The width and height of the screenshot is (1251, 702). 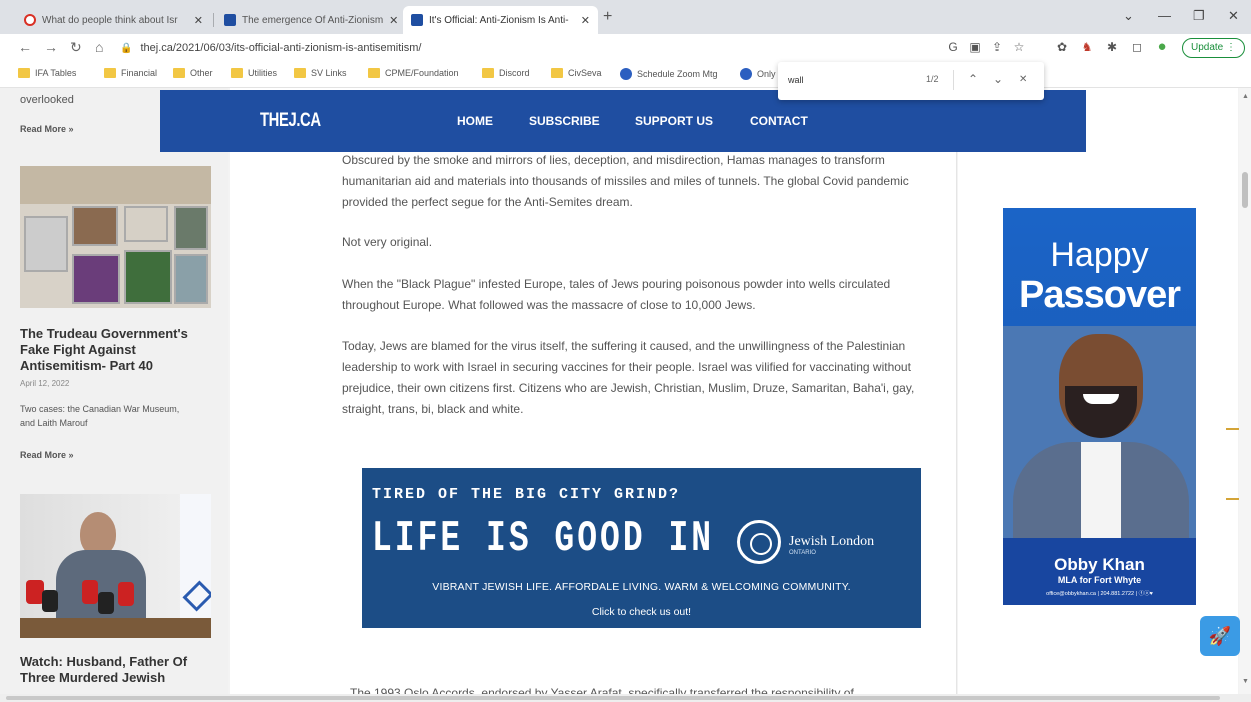 What do you see at coordinates (195, 20) in the screenshot?
I see `tab-1-close-icon: ✕` at bounding box center [195, 20].